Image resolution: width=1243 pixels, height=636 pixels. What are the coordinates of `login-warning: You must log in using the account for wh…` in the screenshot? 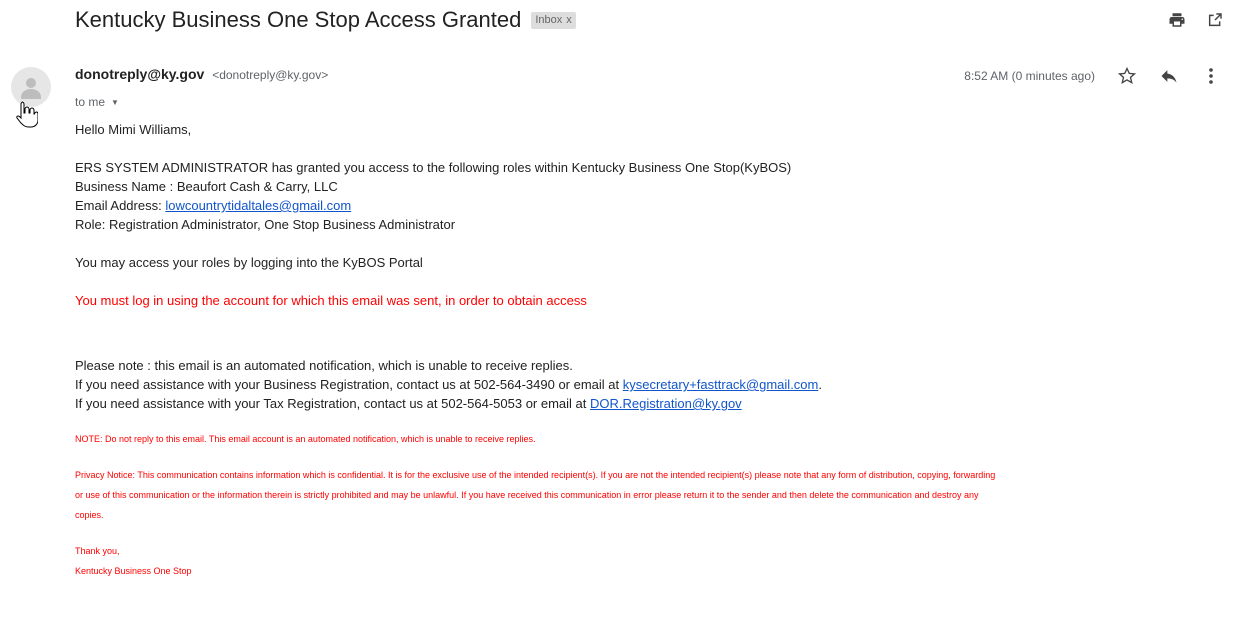 It's located at (331, 300).